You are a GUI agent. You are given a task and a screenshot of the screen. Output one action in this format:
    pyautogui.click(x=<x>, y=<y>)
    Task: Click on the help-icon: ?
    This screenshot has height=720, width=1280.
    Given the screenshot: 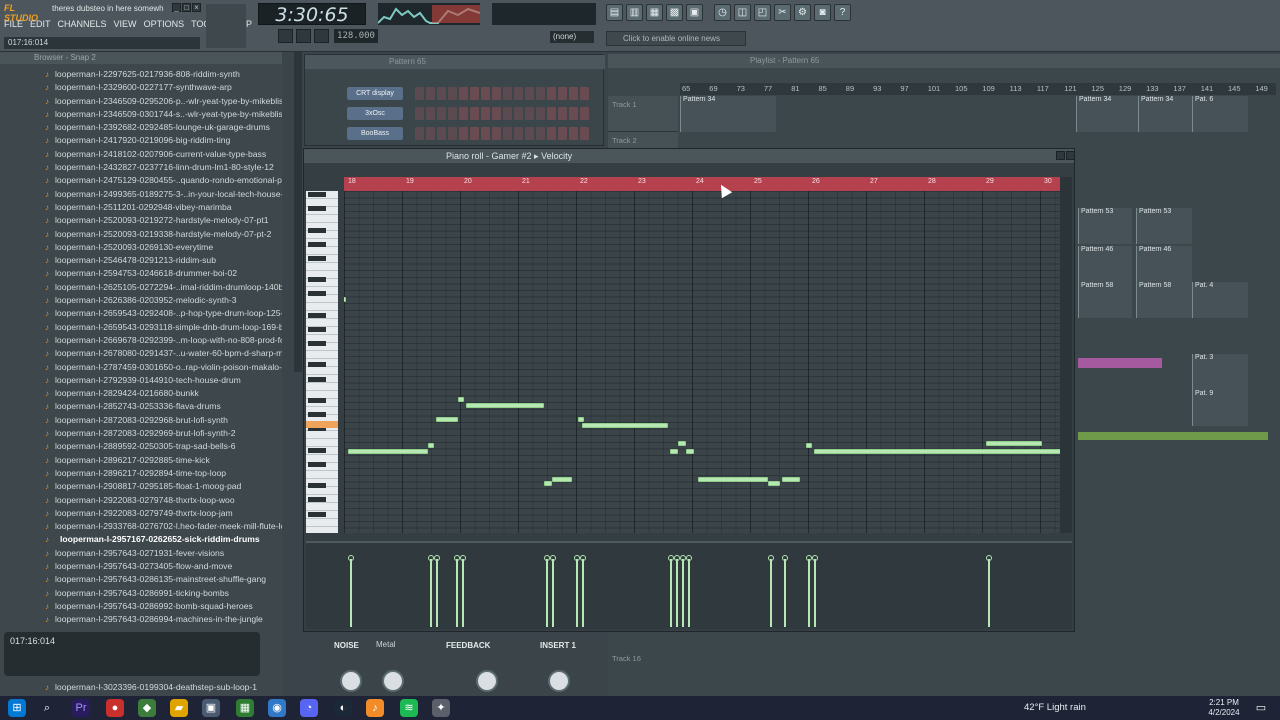 What is the action you would take?
    pyautogui.click(x=842, y=12)
    